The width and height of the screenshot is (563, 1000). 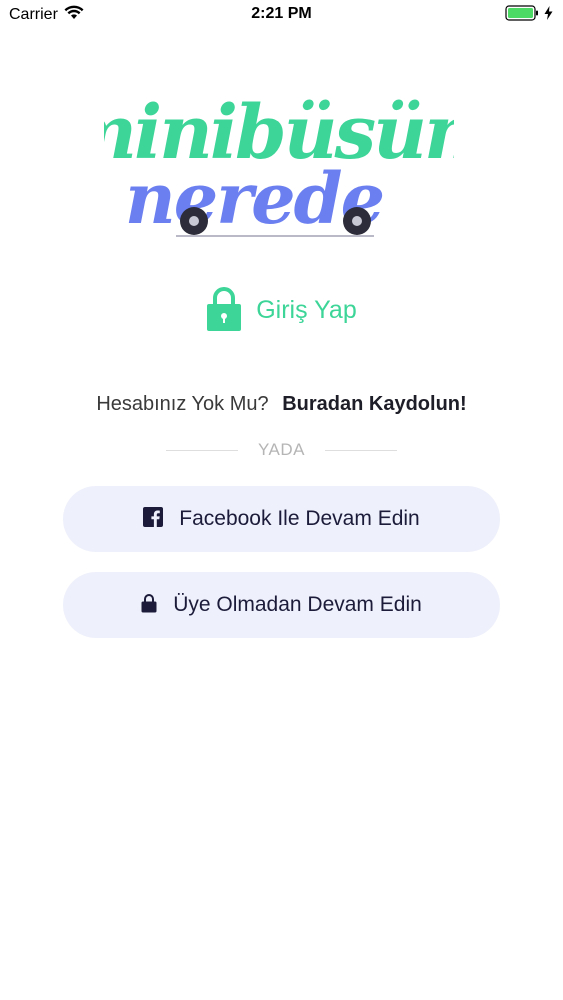 I want to click on register-link: Buradan Kaydolun!, so click(x=374, y=404).